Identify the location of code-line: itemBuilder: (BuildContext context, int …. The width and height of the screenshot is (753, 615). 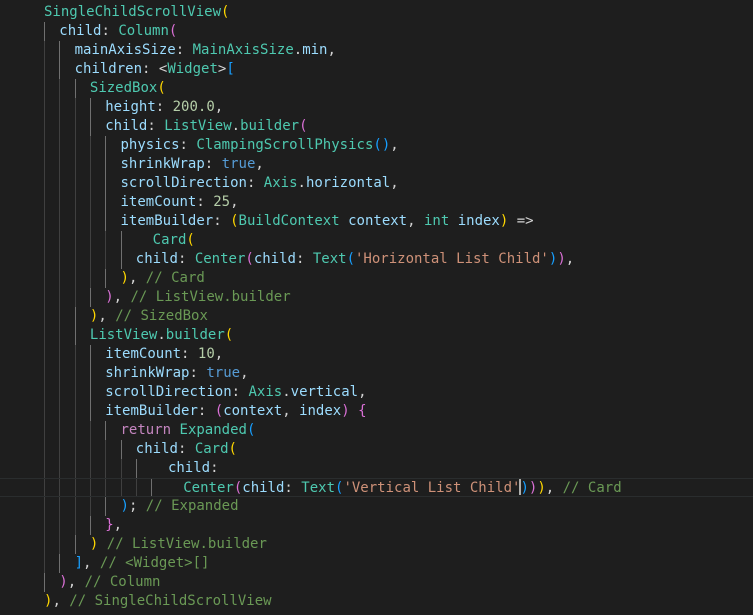
(376, 221).